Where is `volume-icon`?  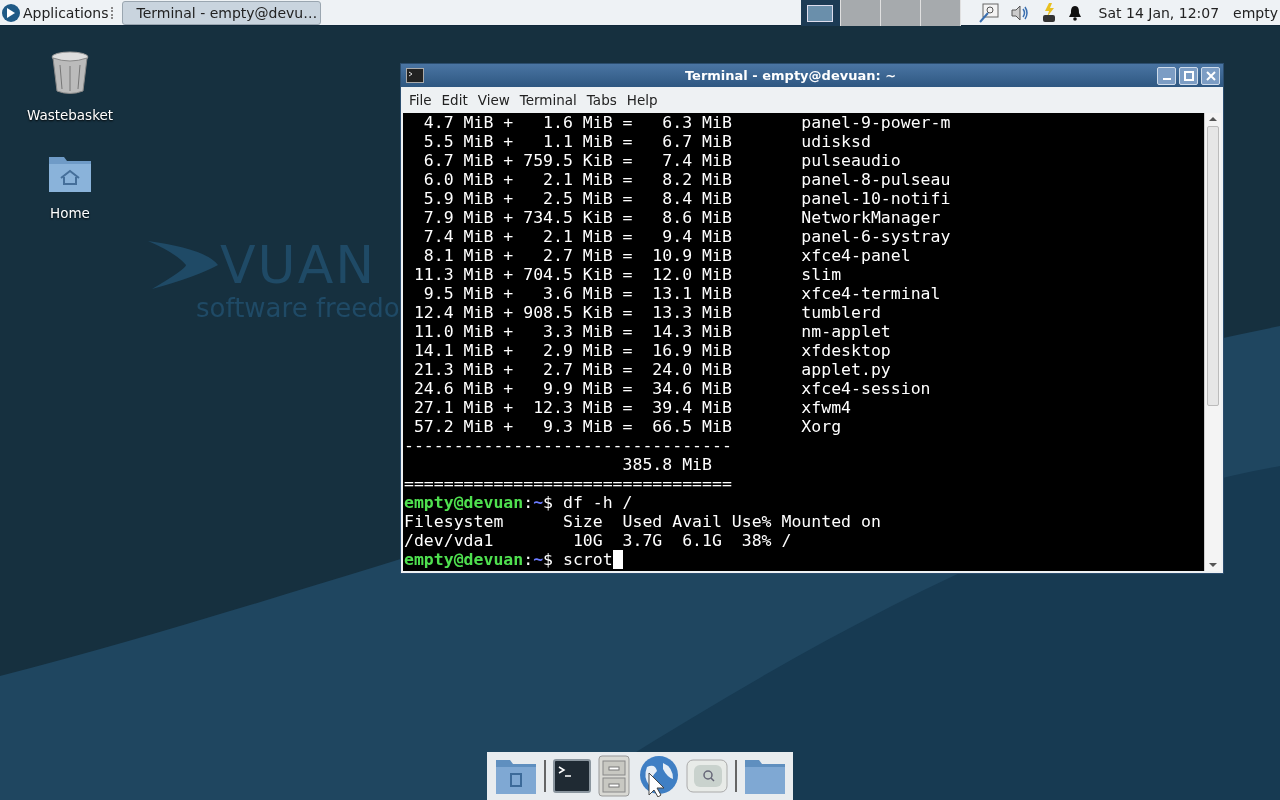 volume-icon is located at coordinates (1019, 12).